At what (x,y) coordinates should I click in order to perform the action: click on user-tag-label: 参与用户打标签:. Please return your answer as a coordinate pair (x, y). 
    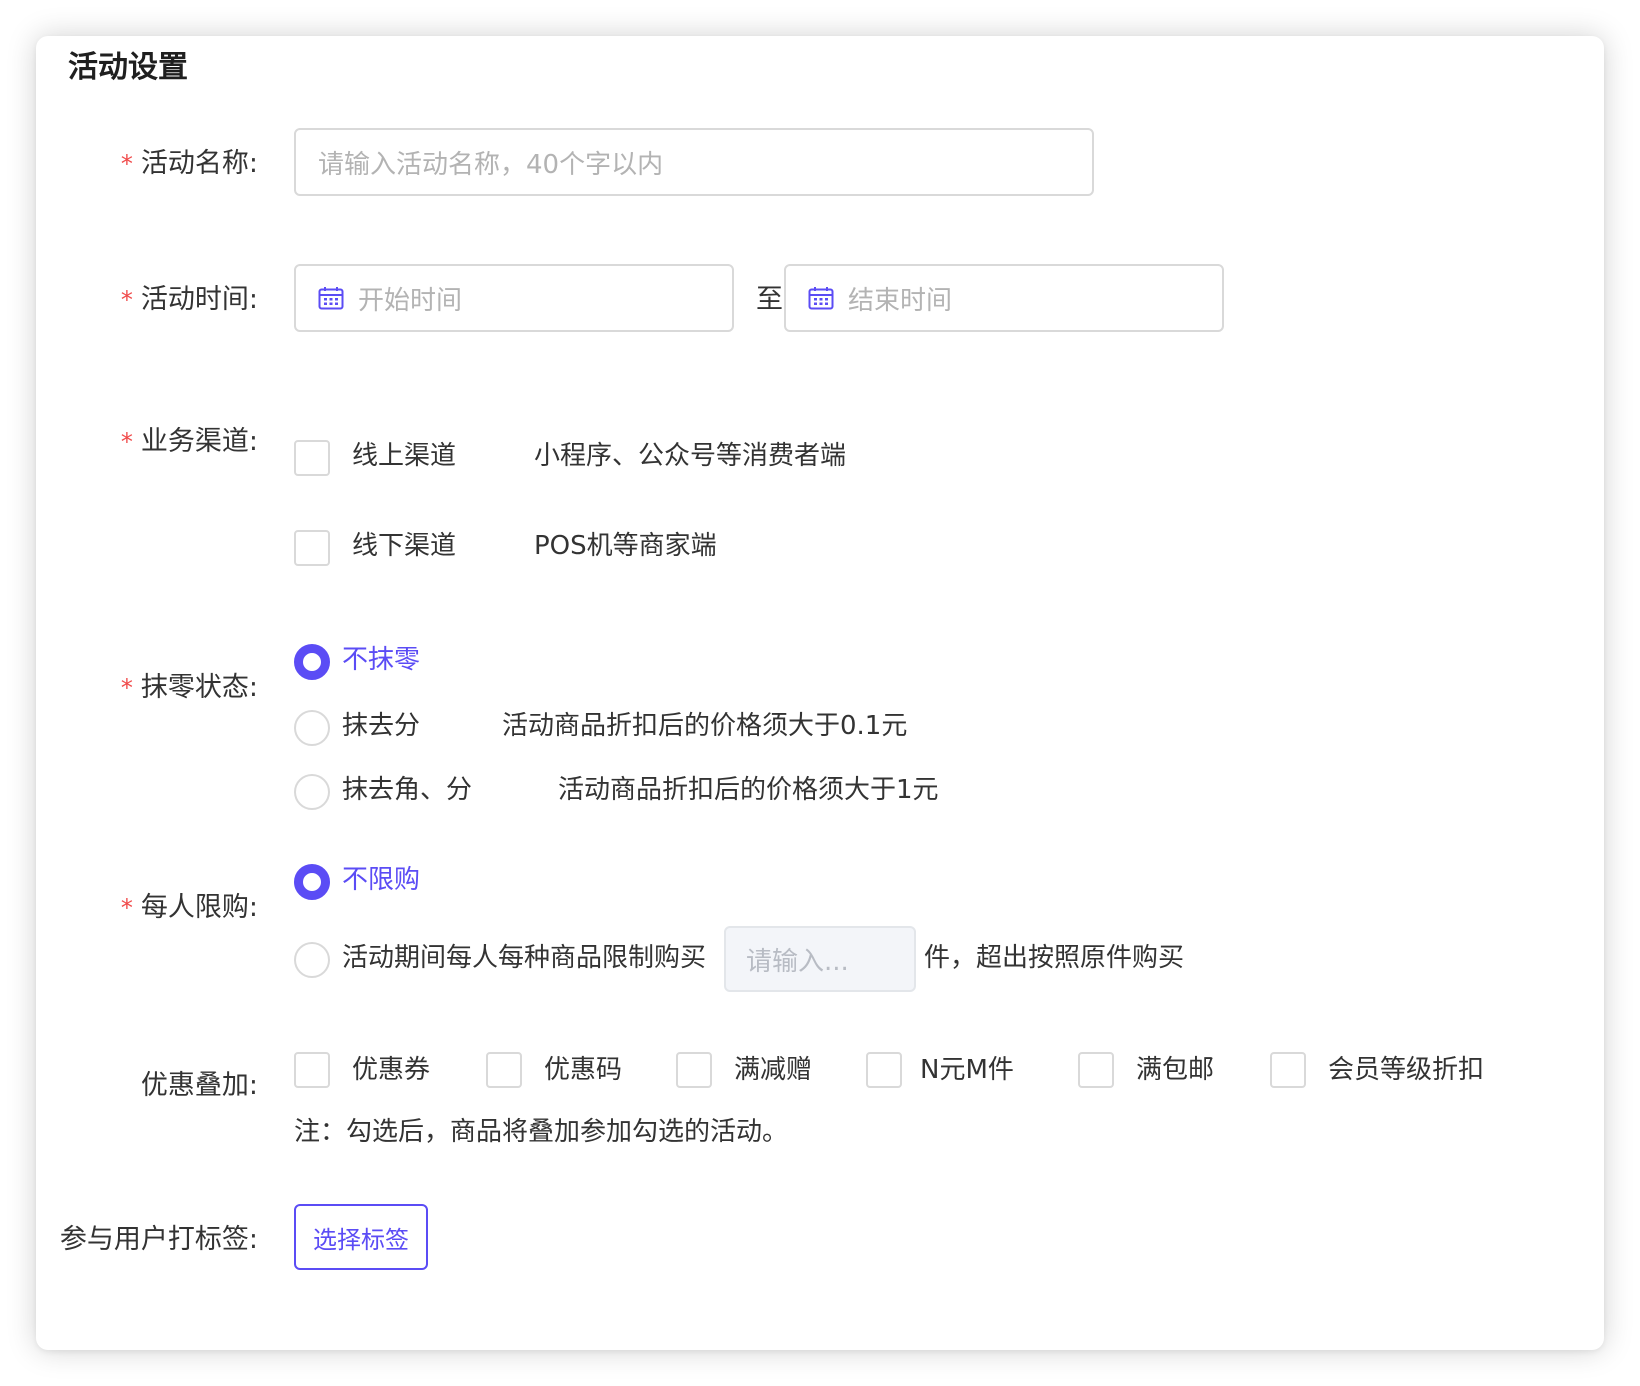
    Looking at the image, I should click on (158, 1239).